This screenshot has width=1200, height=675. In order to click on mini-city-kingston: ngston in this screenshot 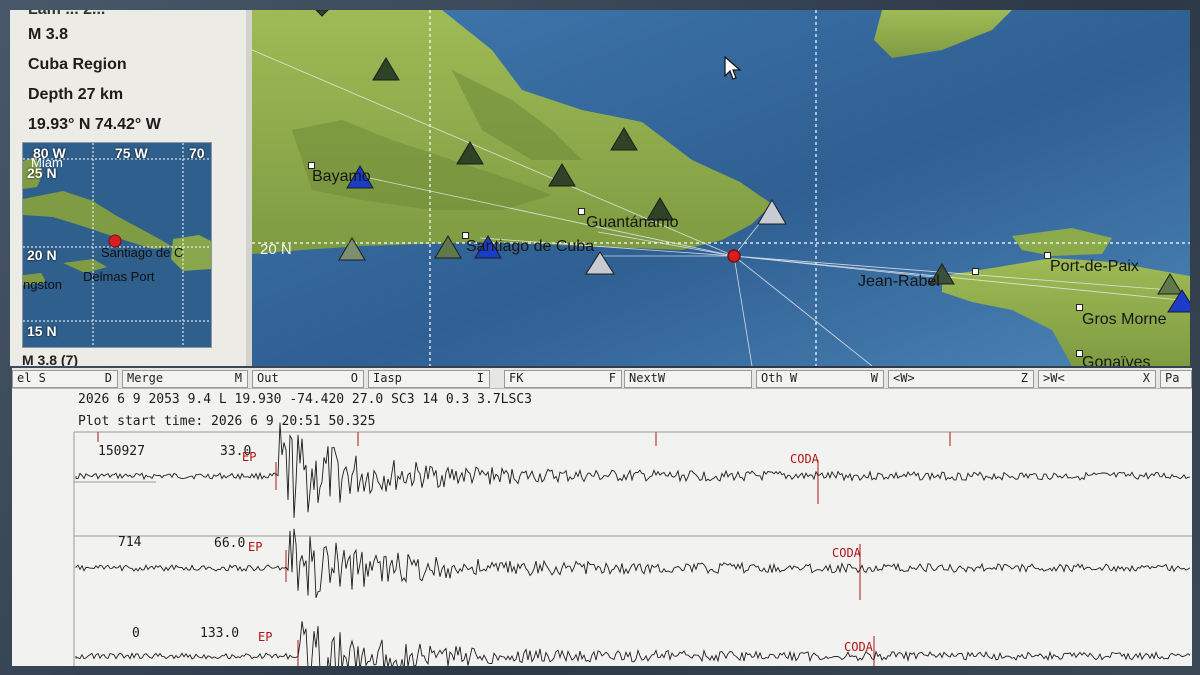, I will do `click(43, 284)`.